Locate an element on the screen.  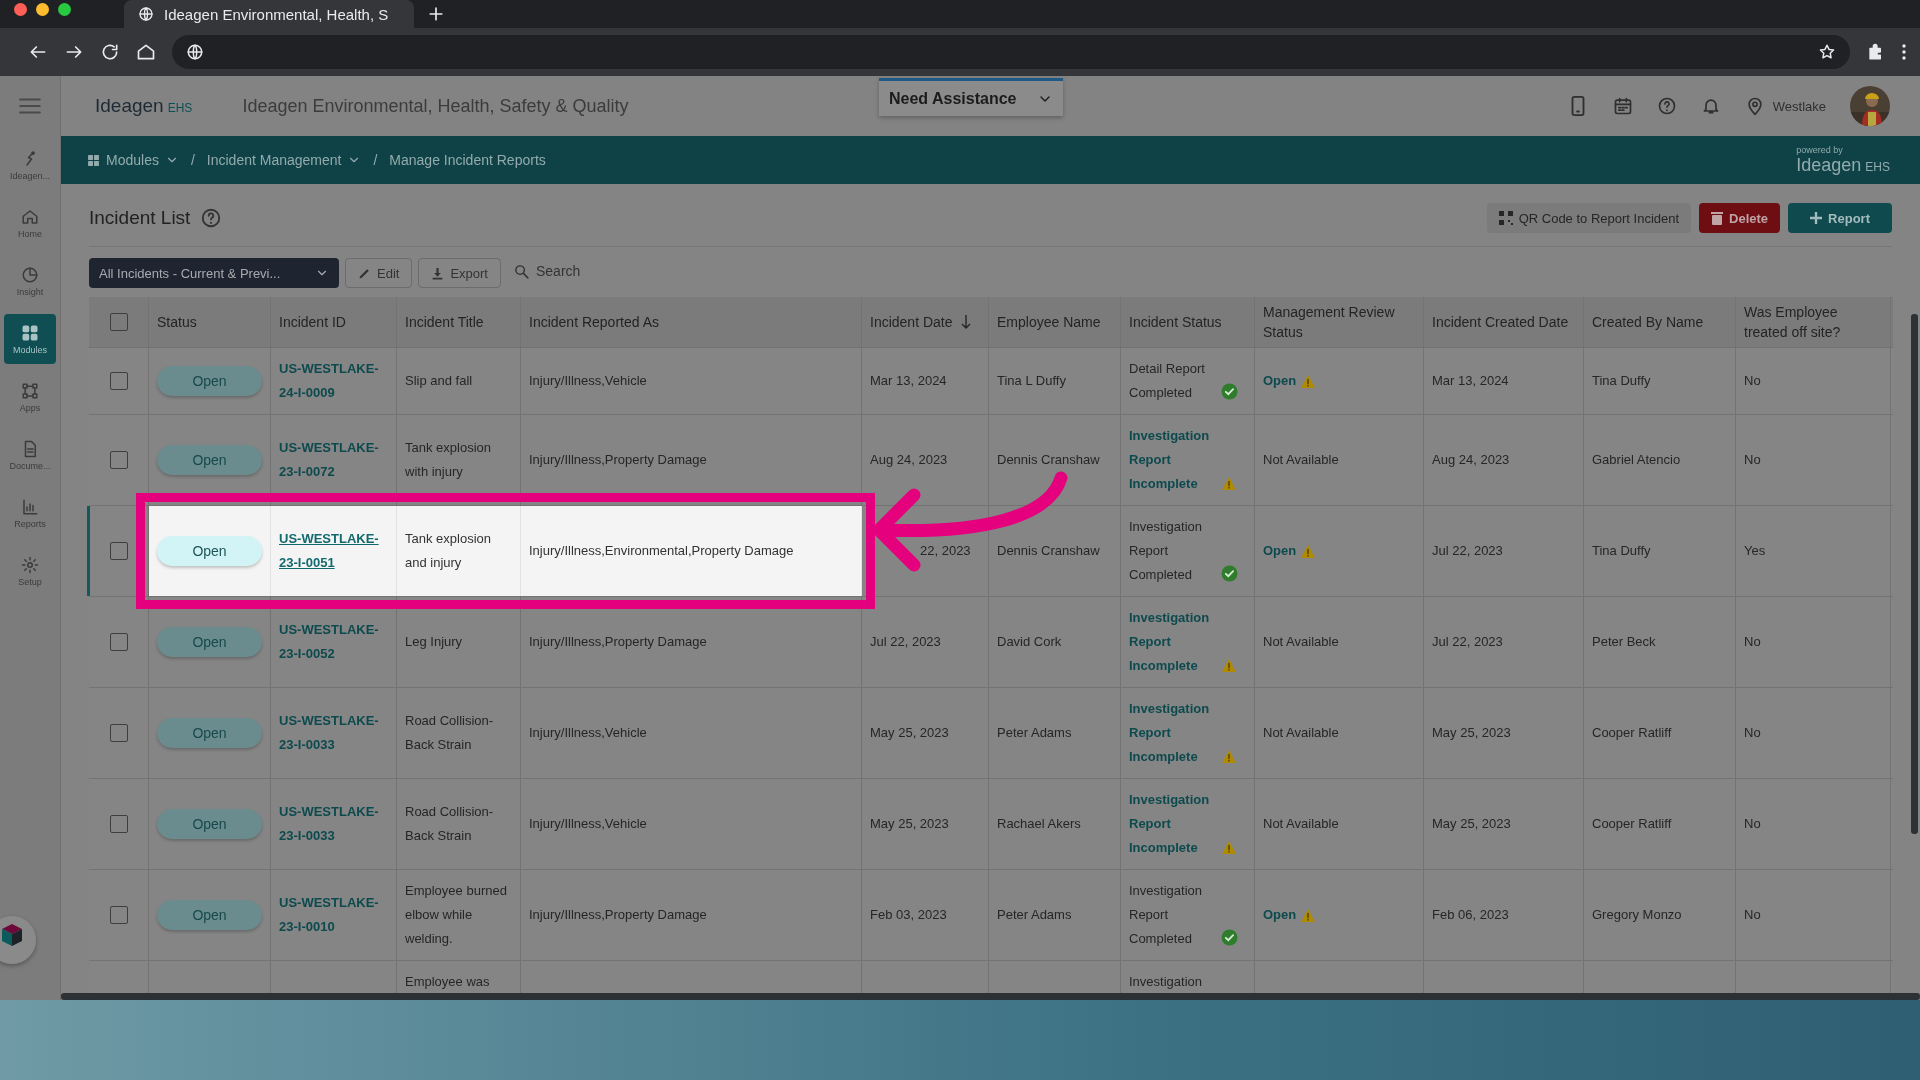
column-header: Incident ID is located at coordinates (312, 322).